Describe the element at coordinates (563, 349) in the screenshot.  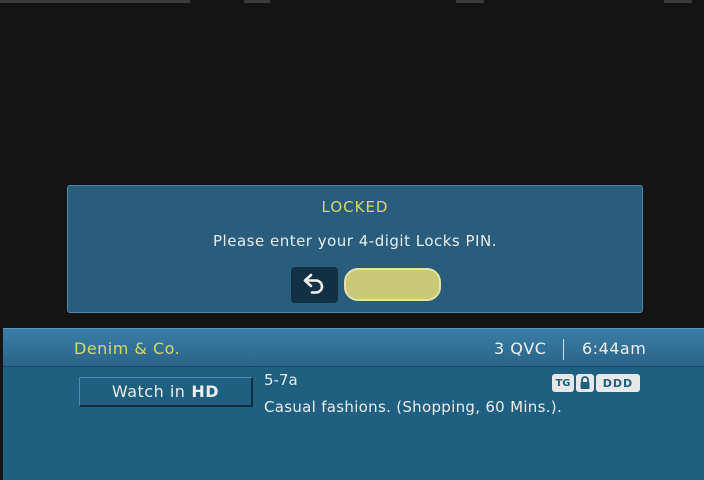
I see `divider` at that location.